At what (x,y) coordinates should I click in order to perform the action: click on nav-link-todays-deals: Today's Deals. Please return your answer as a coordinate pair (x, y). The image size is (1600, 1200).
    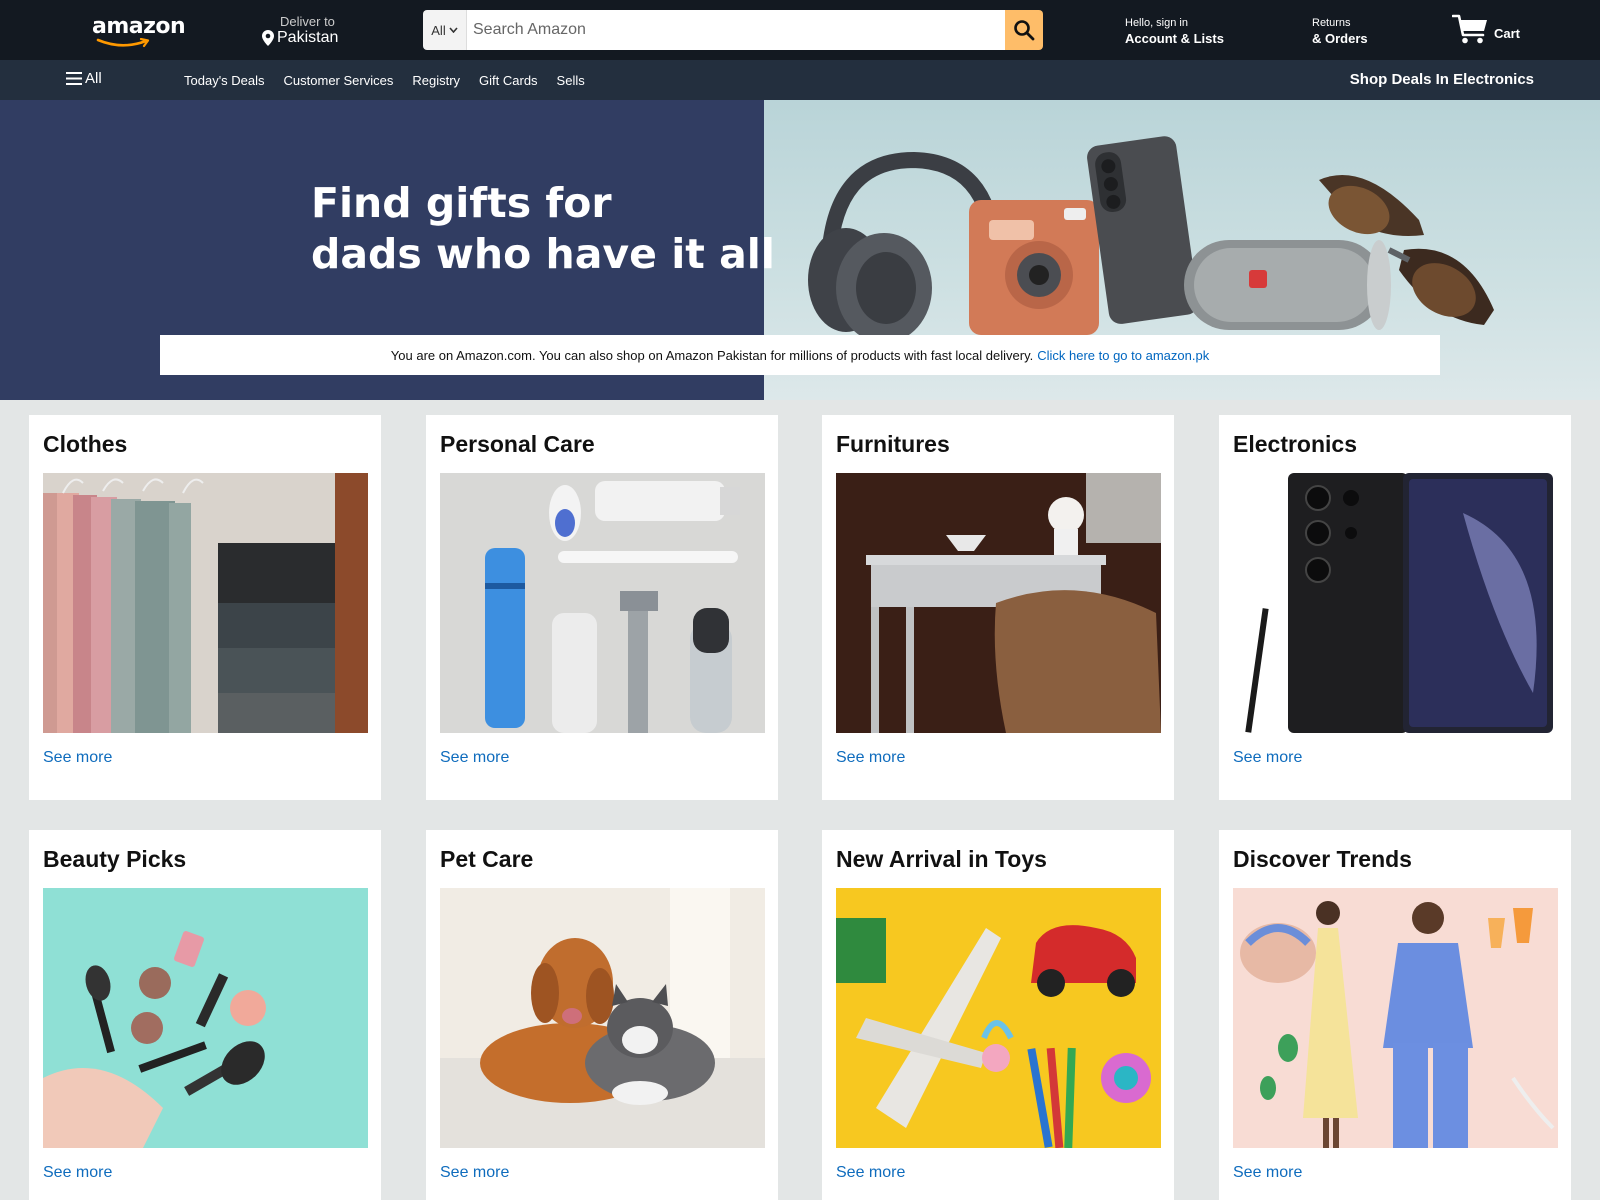
    Looking at the image, I should click on (224, 80).